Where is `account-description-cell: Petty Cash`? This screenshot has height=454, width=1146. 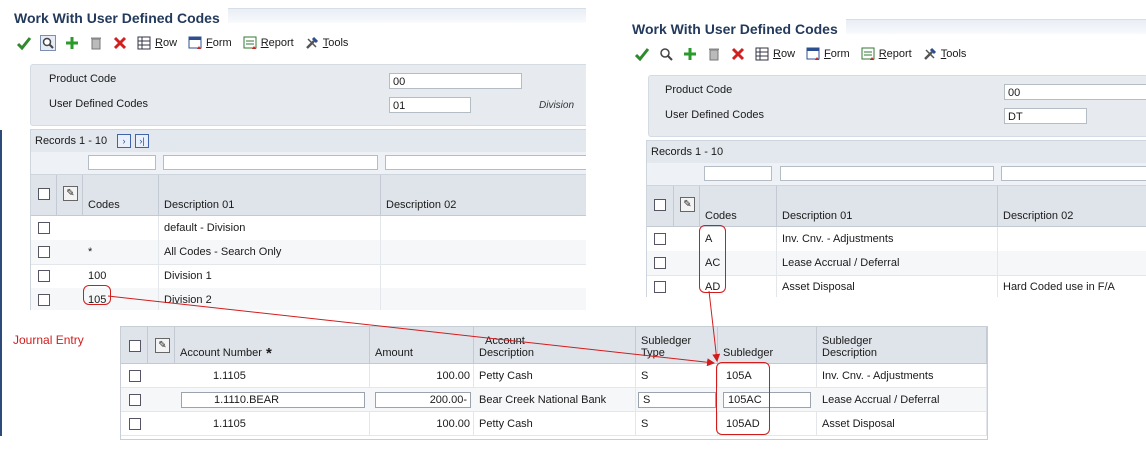
account-description-cell: Petty Cash is located at coordinates (555, 424).